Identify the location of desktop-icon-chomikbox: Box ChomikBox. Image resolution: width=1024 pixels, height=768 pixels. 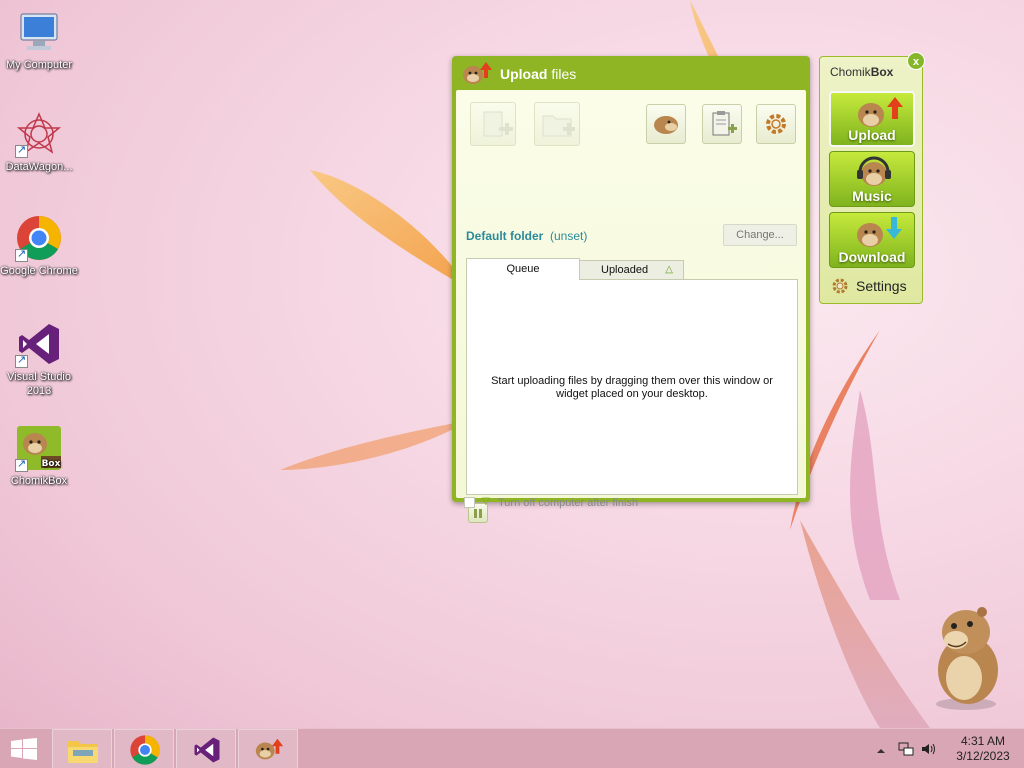
(39, 456).